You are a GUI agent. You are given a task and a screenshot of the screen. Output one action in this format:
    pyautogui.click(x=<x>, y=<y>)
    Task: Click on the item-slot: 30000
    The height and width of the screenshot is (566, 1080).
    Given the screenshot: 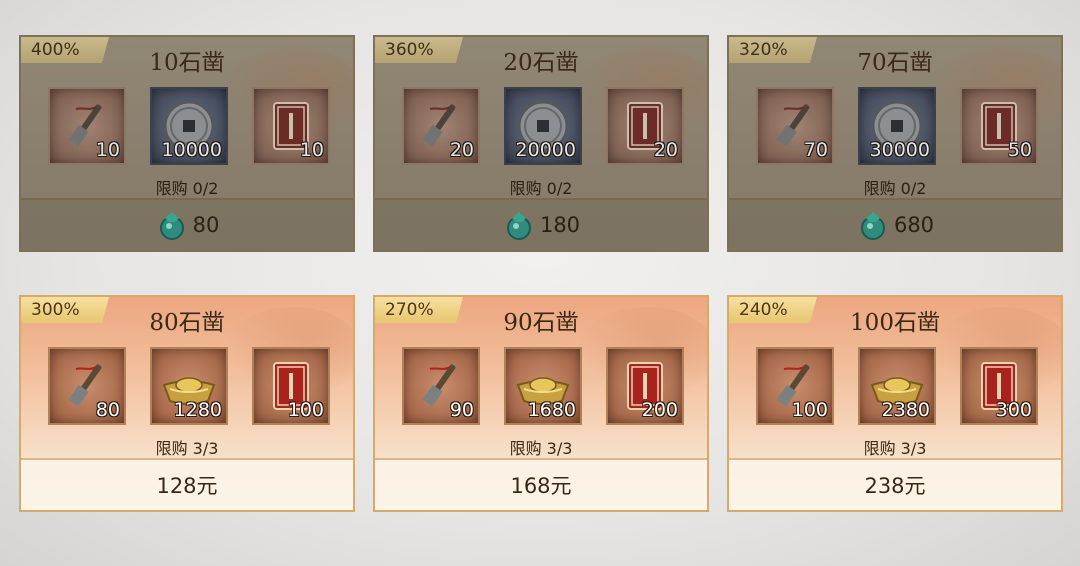 What is the action you would take?
    pyautogui.click(x=897, y=126)
    